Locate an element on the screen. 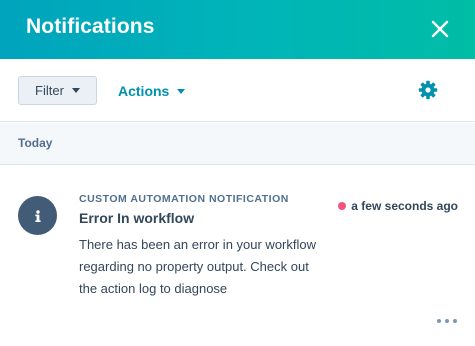 Image resolution: width=475 pixels, height=346 pixels. timestamp-text: a few seconds ago is located at coordinates (404, 206).